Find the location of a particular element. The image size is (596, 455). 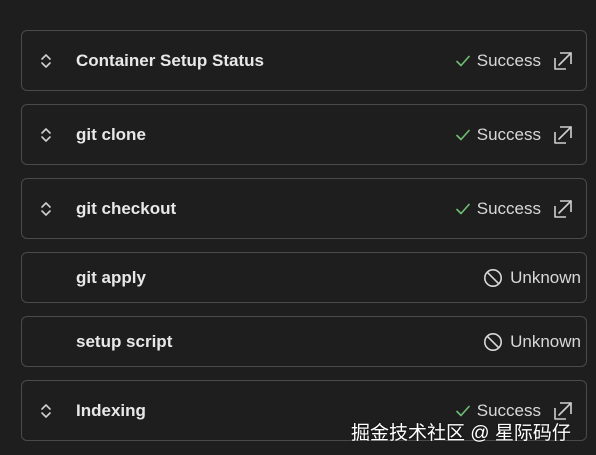

watermark: 掘金技术社区 @ 星际码仔 is located at coordinates (461, 433).